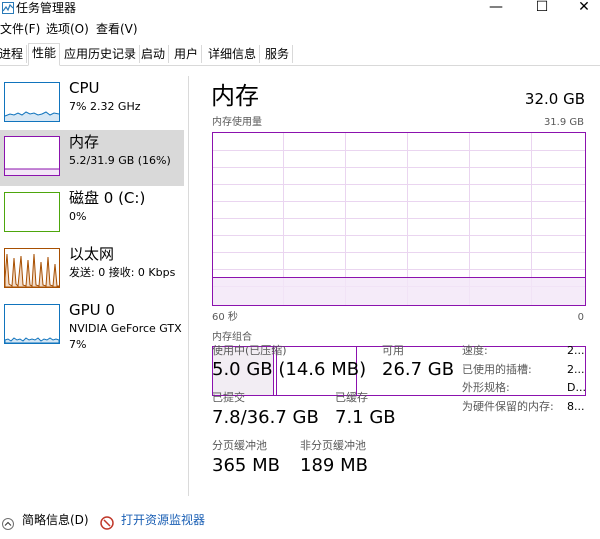 This screenshot has height=539, width=600. Describe the element at coordinates (187, 54) in the screenshot. I see `tab-users: 用户` at that location.